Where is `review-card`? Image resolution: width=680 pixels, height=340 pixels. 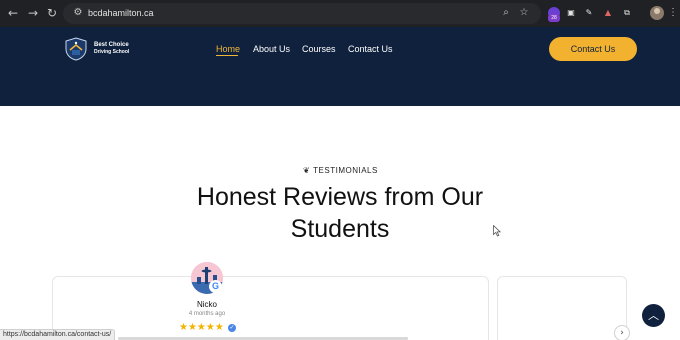
review-card is located at coordinates (270, 308).